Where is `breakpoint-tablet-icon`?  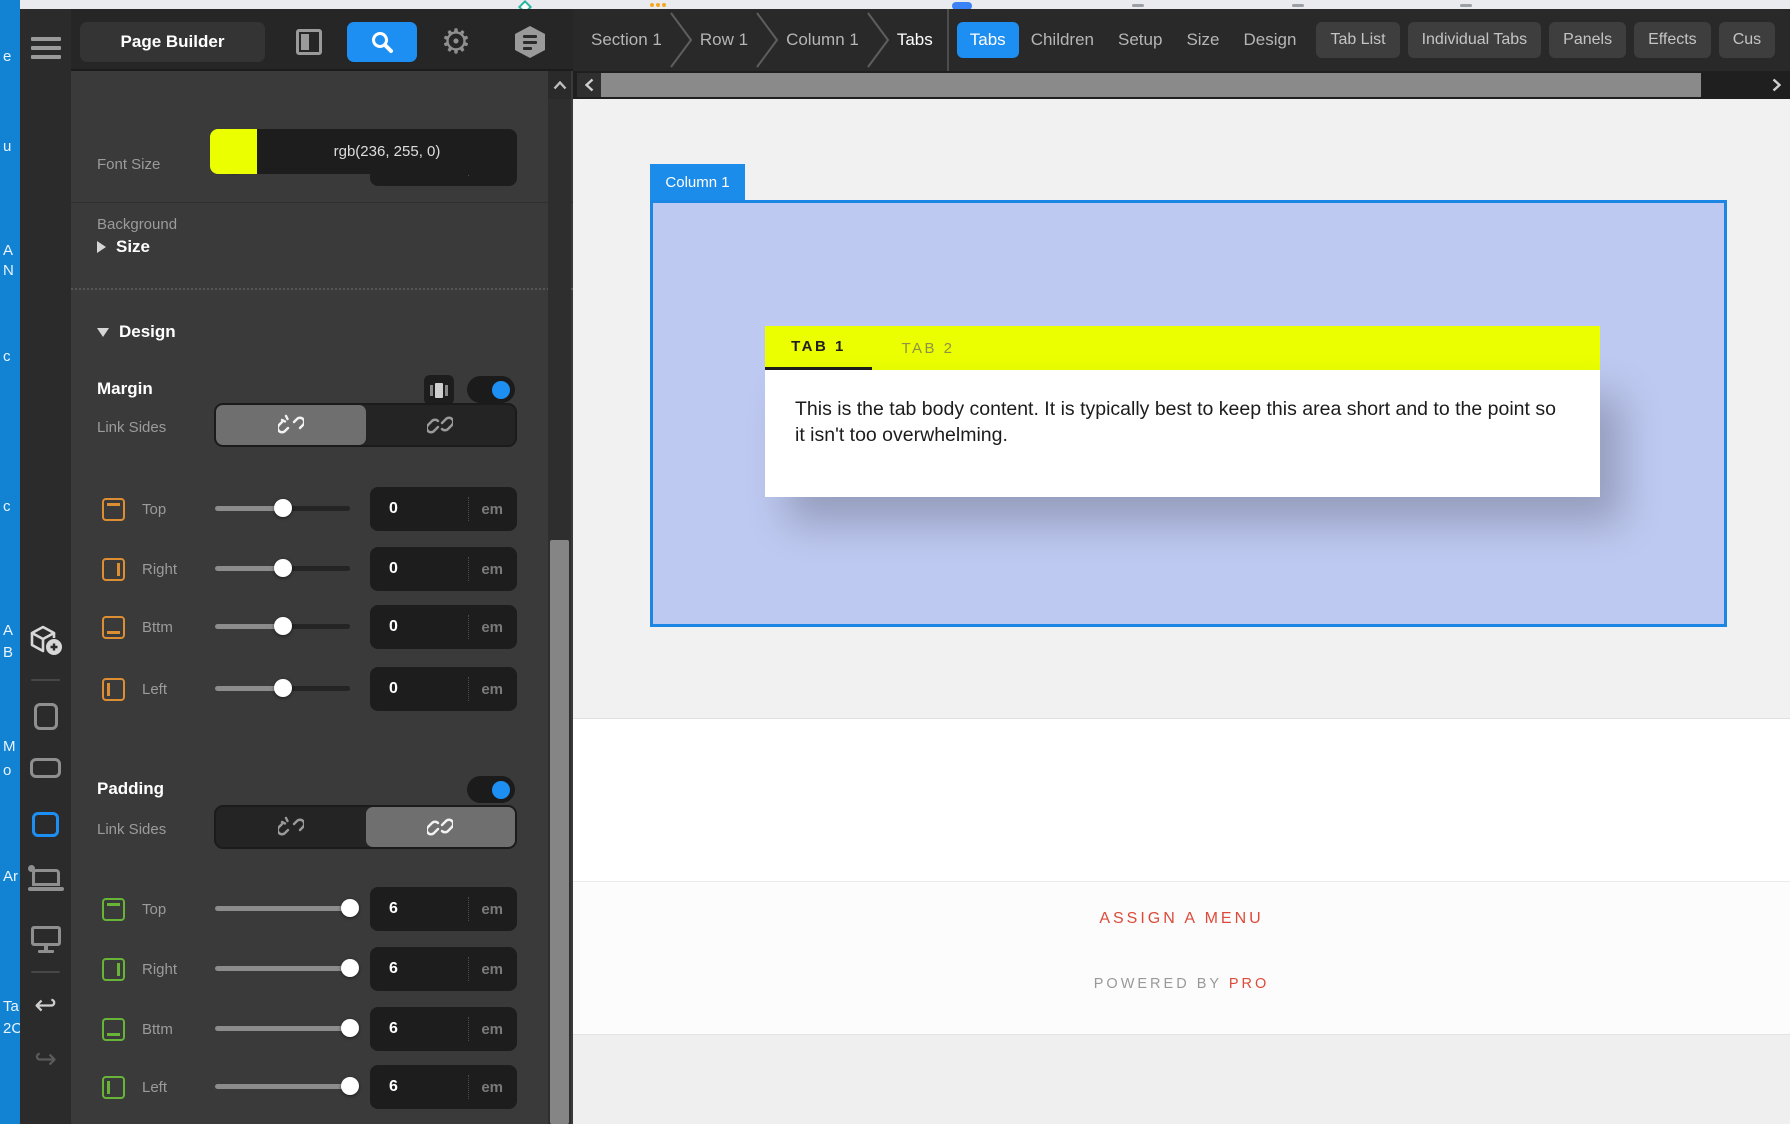
breakpoint-tablet-icon is located at coordinates (45, 768).